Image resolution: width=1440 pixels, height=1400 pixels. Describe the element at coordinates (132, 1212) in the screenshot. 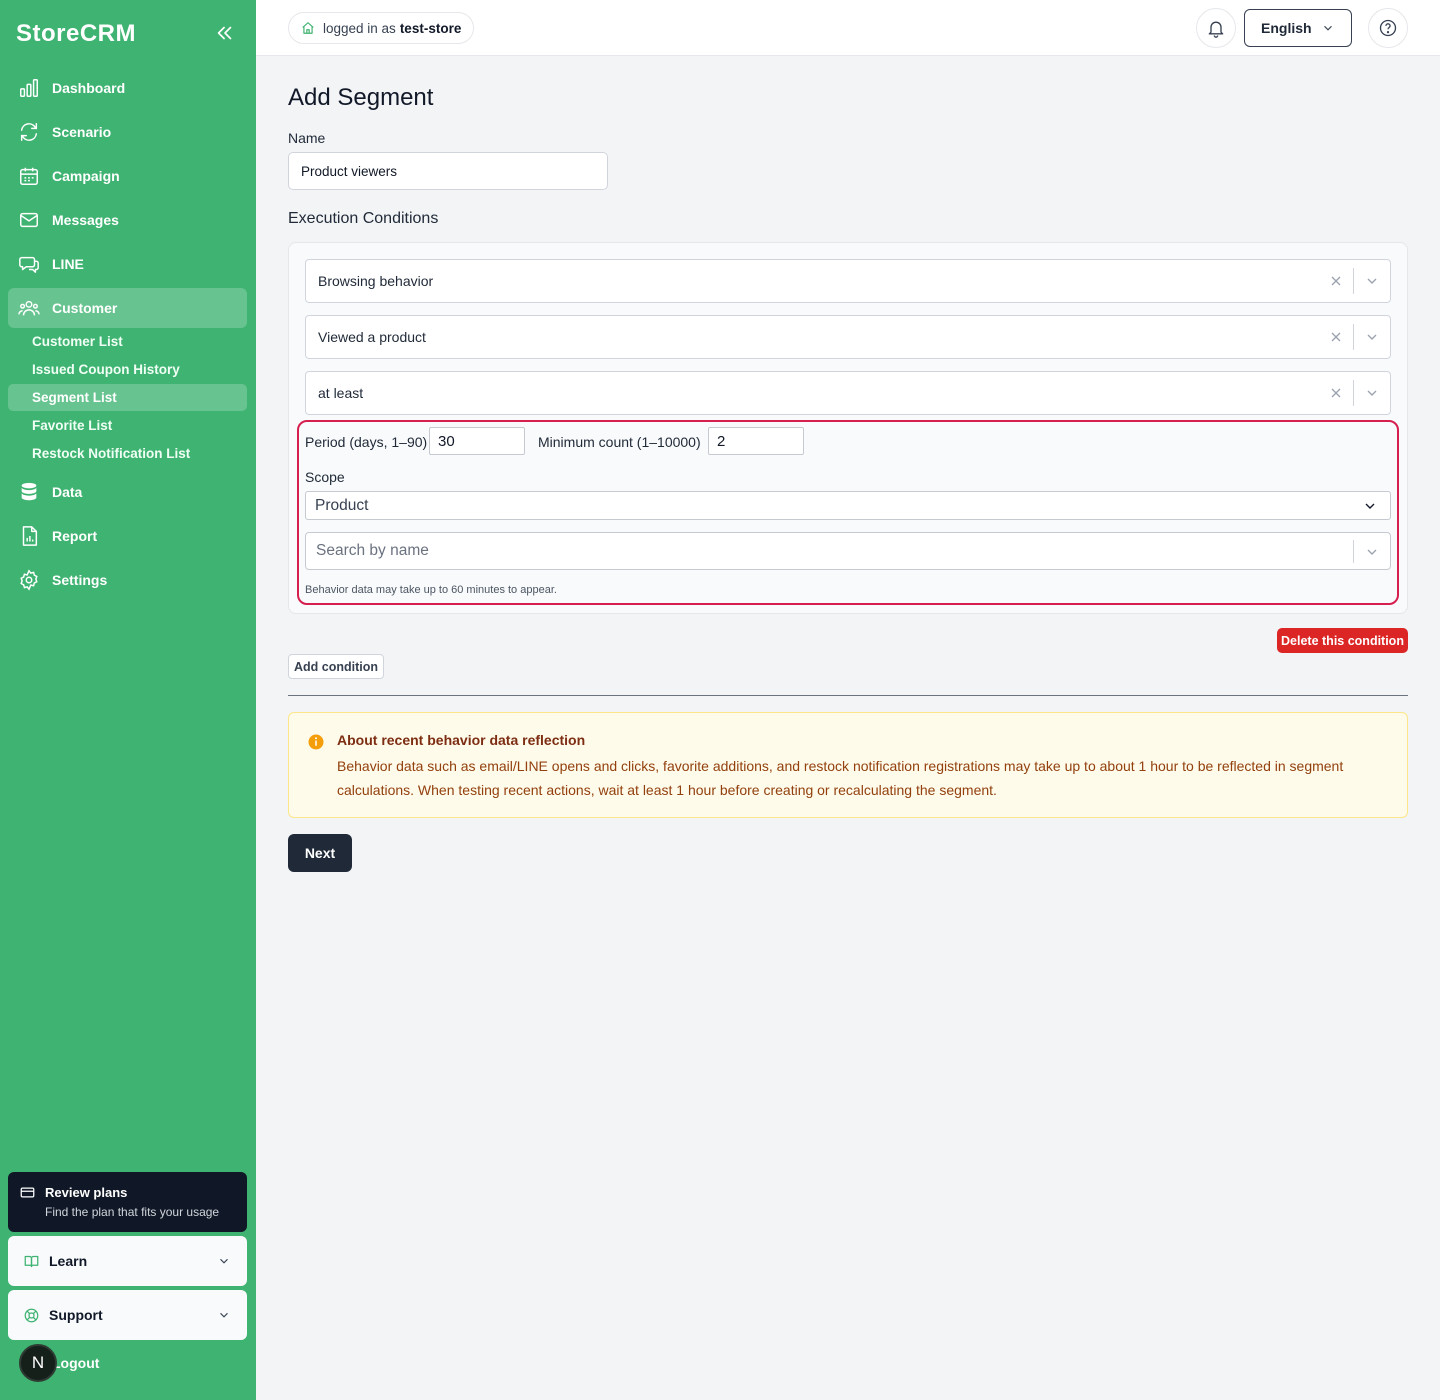

I see `review-plans-subtitle: Find the plan that fits your usage` at that location.